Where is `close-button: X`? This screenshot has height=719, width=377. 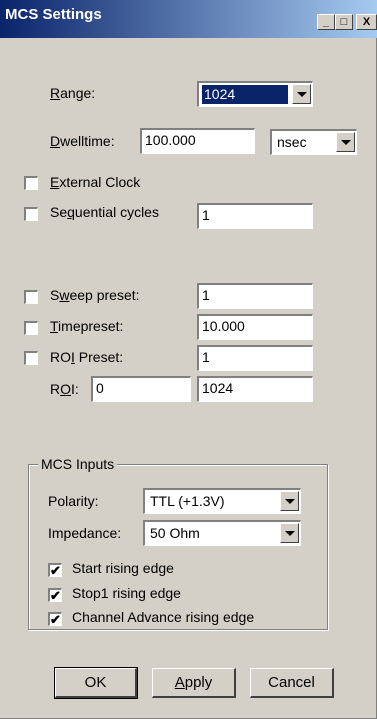 close-button: X is located at coordinates (366, 22).